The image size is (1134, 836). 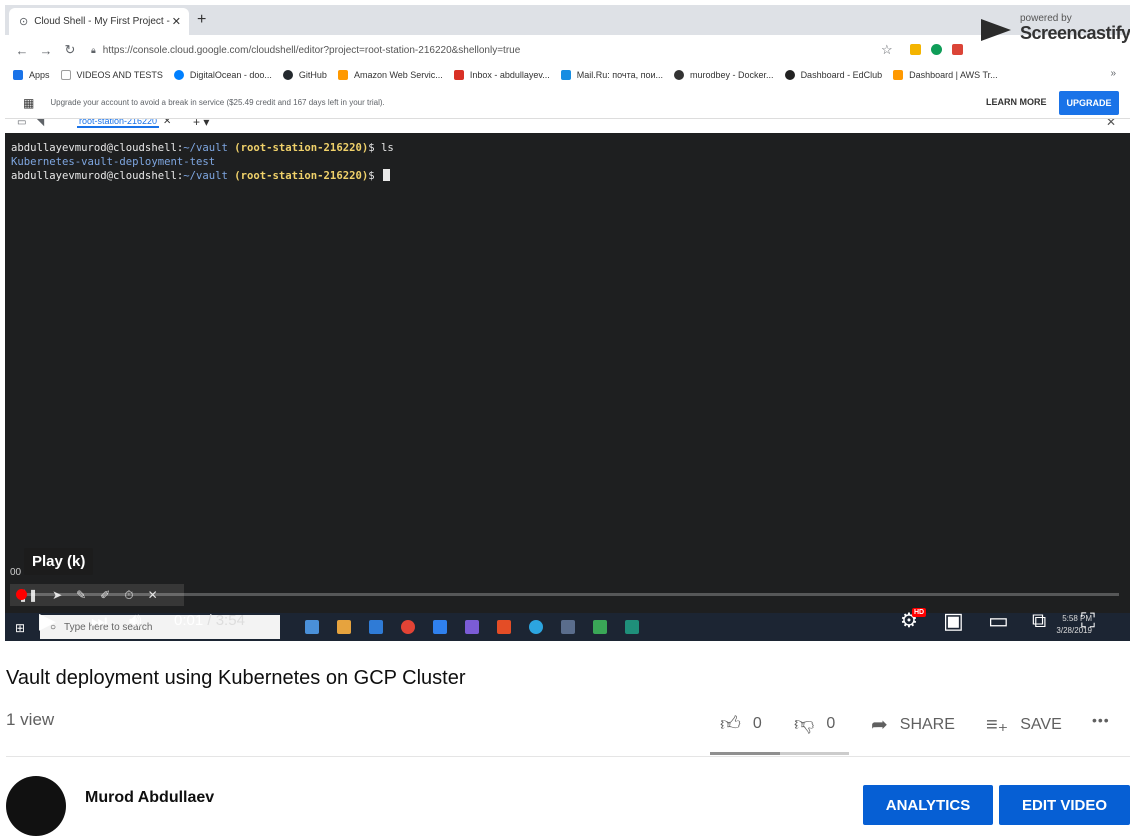 I want to click on cloudshell-add-tab-icon: + ▾, so click(x=201, y=124).